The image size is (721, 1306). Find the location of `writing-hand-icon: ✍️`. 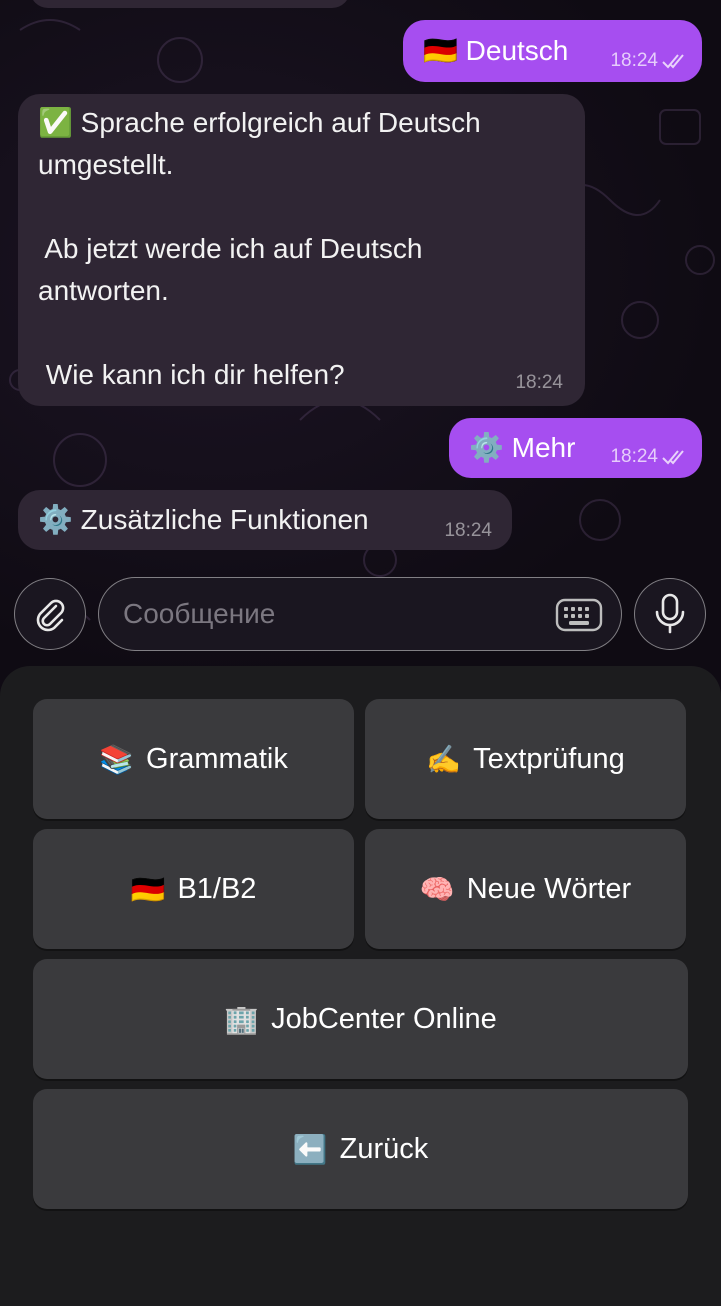

writing-hand-icon: ✍️ is located at coordinates (444, 759).